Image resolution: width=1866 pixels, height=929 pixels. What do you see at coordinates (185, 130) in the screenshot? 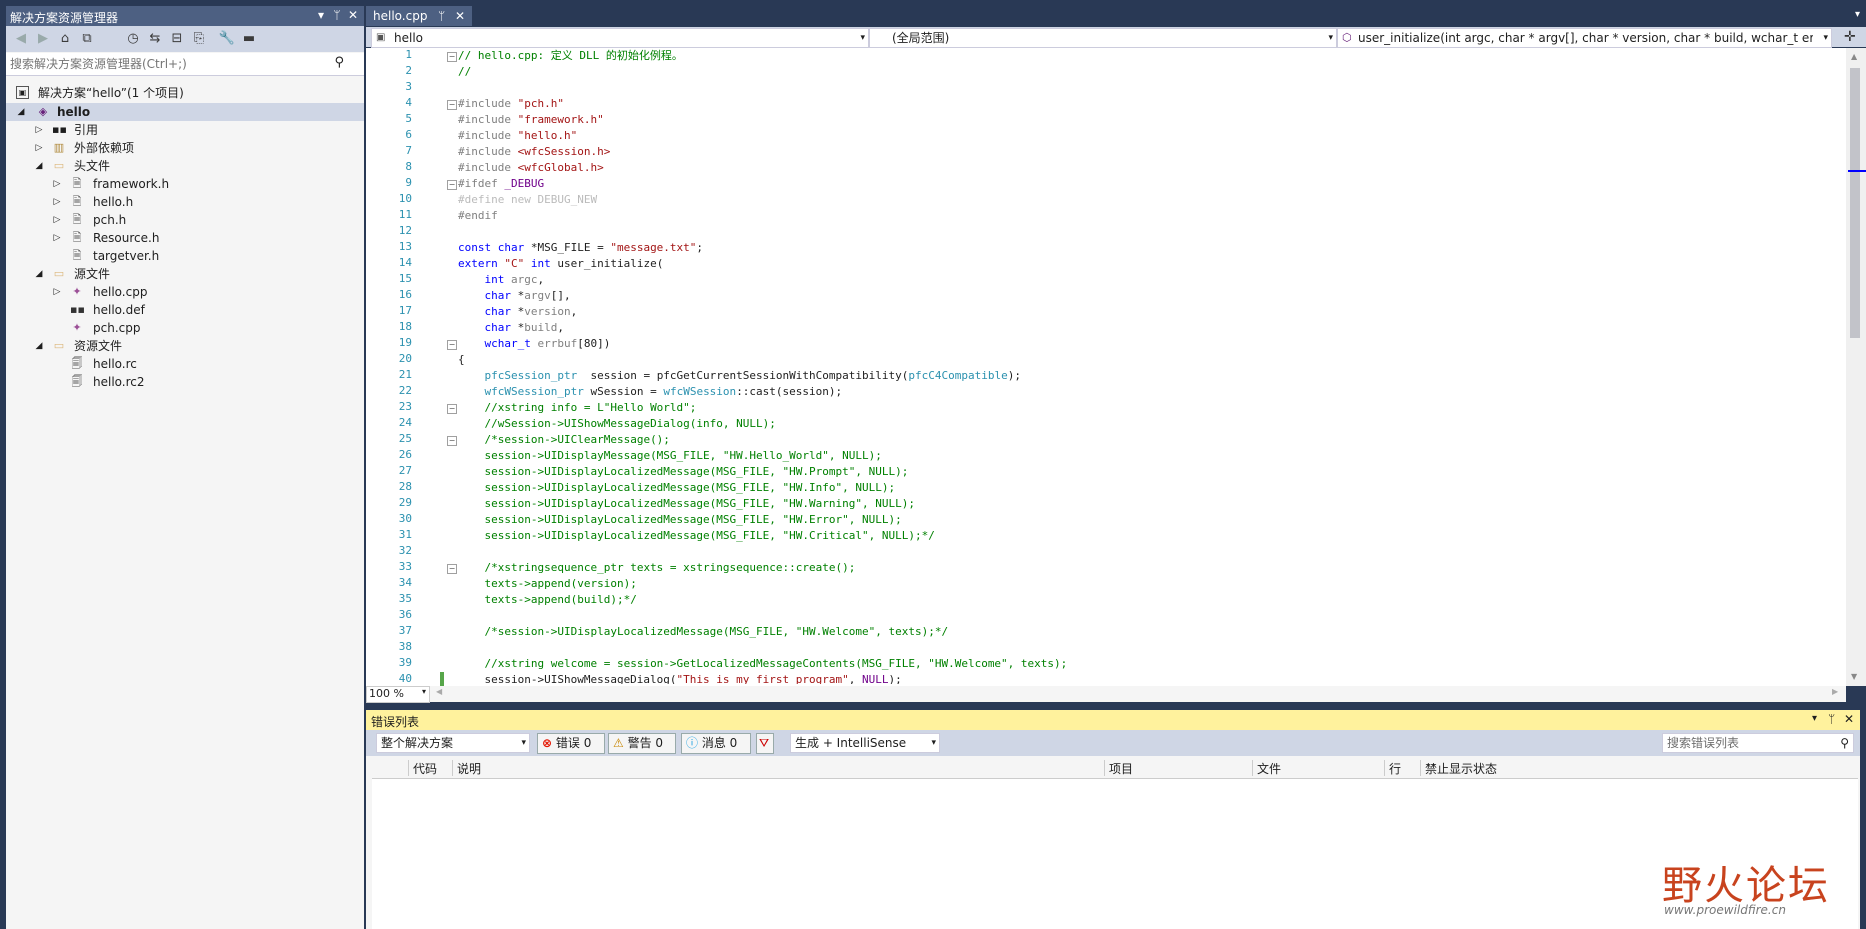
I see `tree-node-references: ▷ ▪▪ 引用` at bounding box center [185, 130].